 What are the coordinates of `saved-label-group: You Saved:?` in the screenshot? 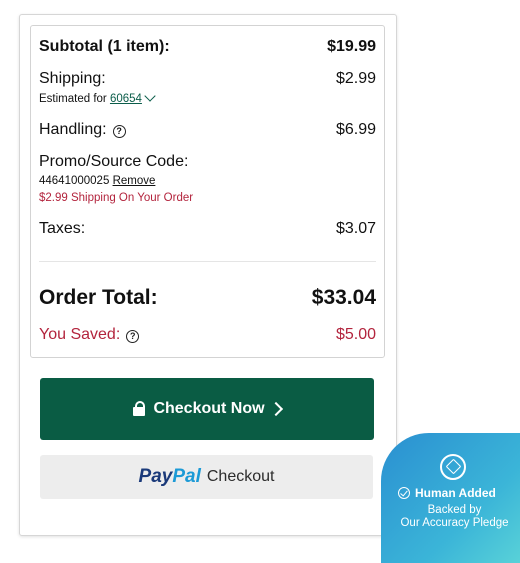 It's located at (89, 335).